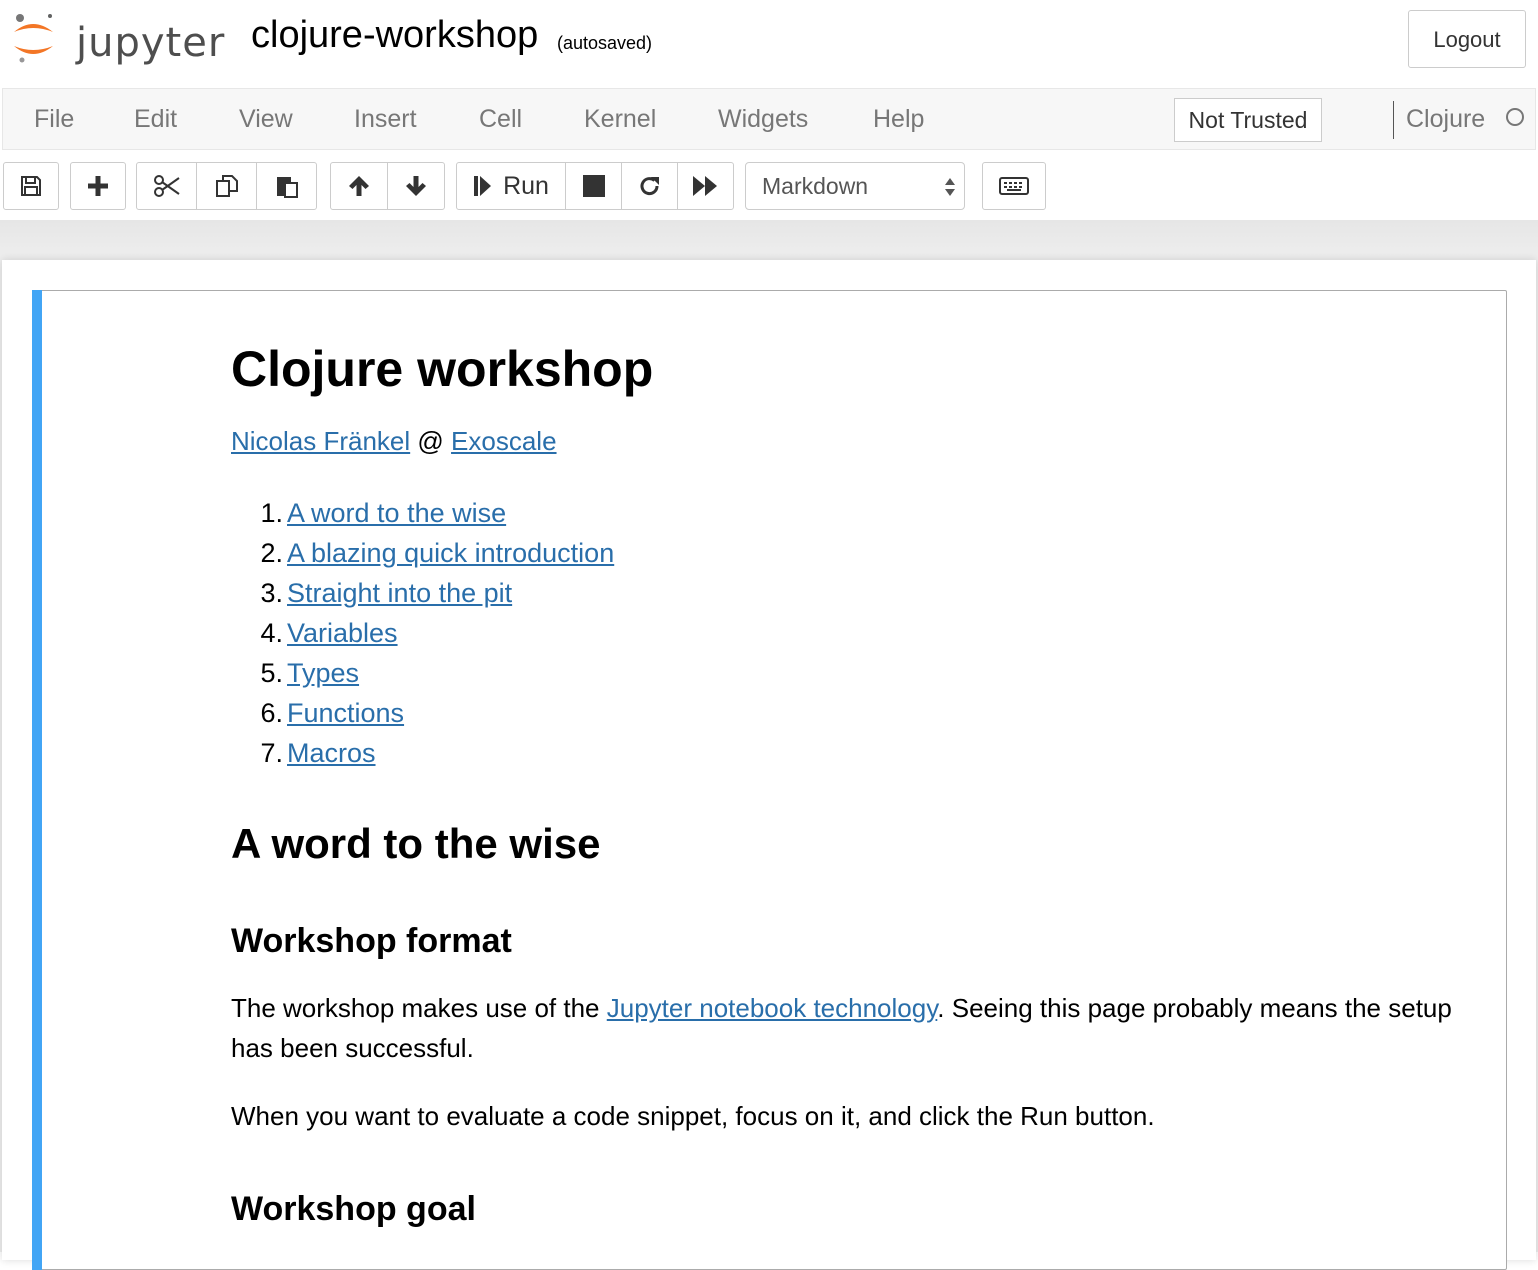 The height and width of the screenshot is (1270, 1538). I want to click on stop-icon, so click(593, 186).